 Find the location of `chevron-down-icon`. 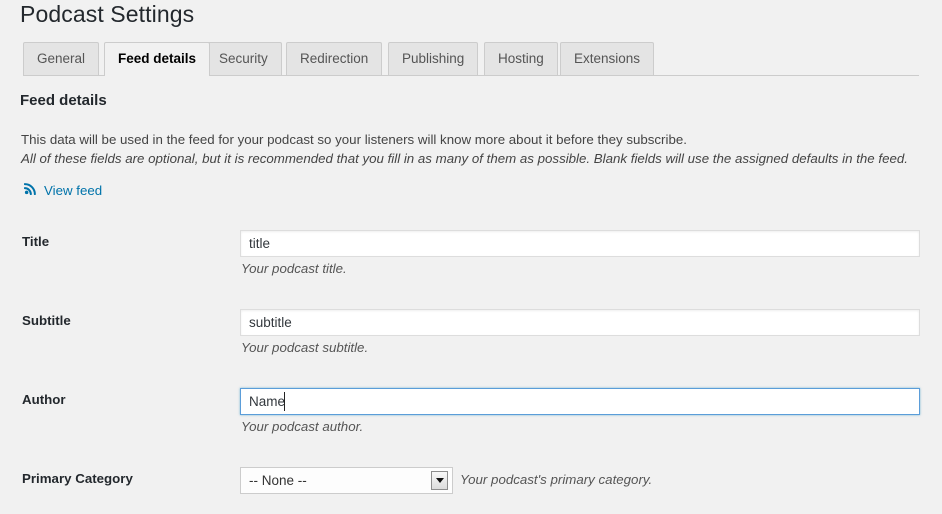

chevron-down-icon is located at coordinates (439, 480).